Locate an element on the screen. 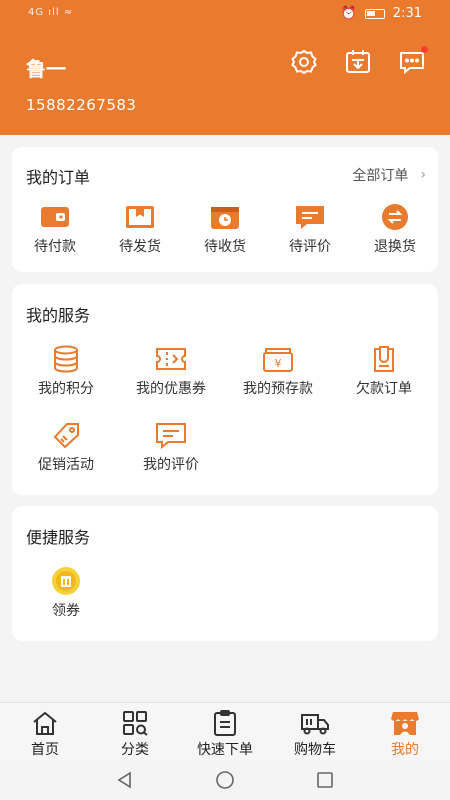 The height and width of the screenshot is (800, 450). tab-label: 首页 is located at coordinates (45, 750).